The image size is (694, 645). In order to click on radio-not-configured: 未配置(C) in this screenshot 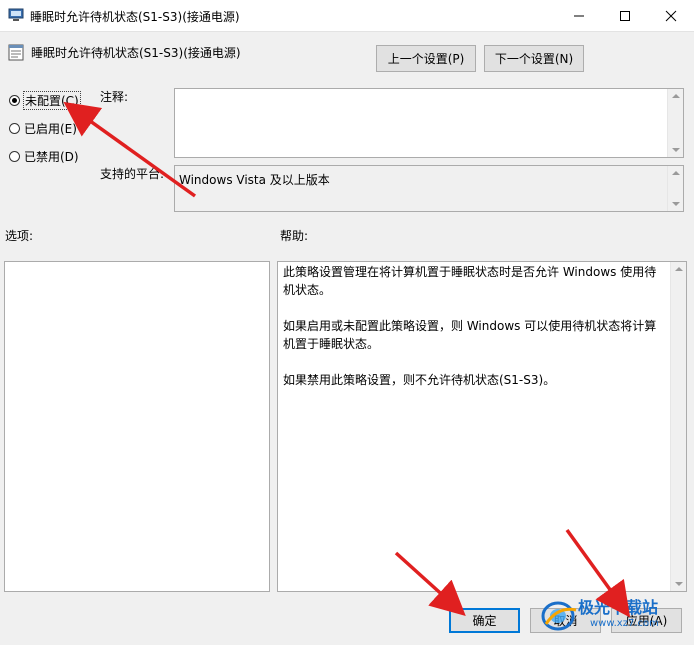, I will do `click(45, 100)`.